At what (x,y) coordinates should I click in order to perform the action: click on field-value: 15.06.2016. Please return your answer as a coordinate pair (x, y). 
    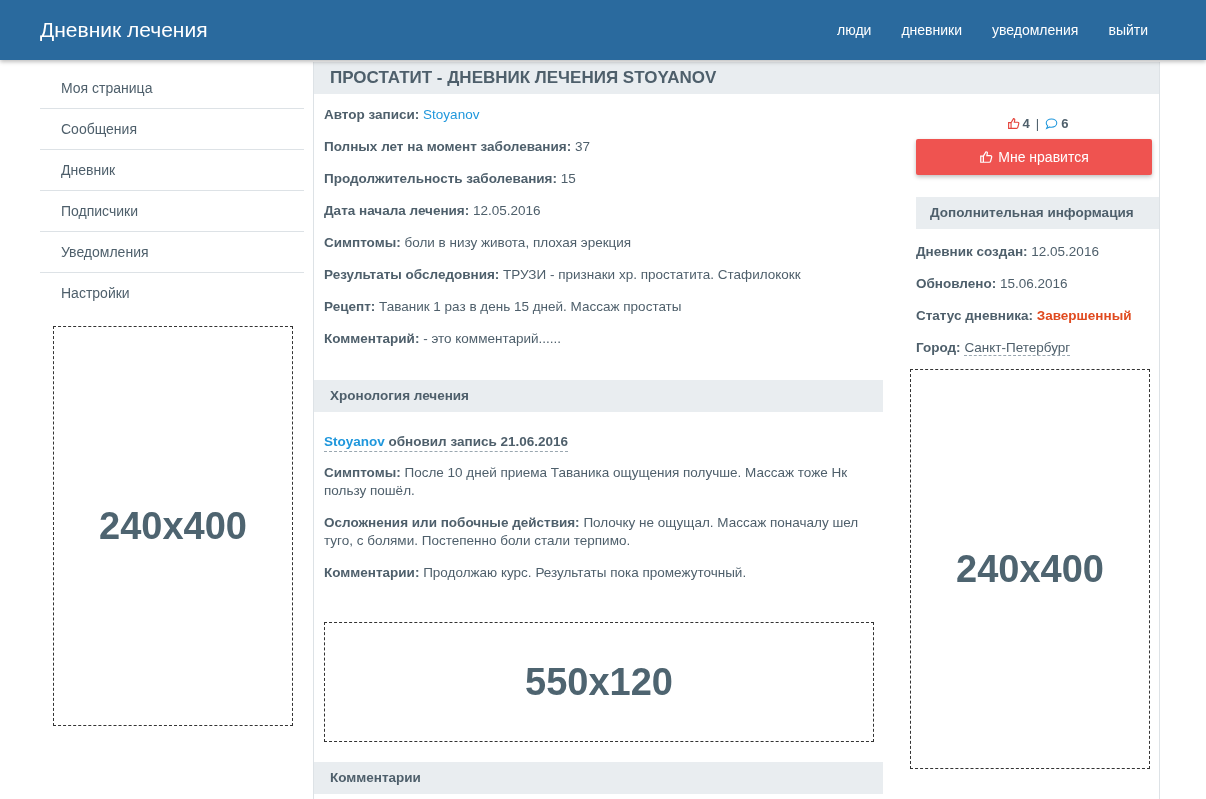
    Looking at the image, I should click on (1033, 283).